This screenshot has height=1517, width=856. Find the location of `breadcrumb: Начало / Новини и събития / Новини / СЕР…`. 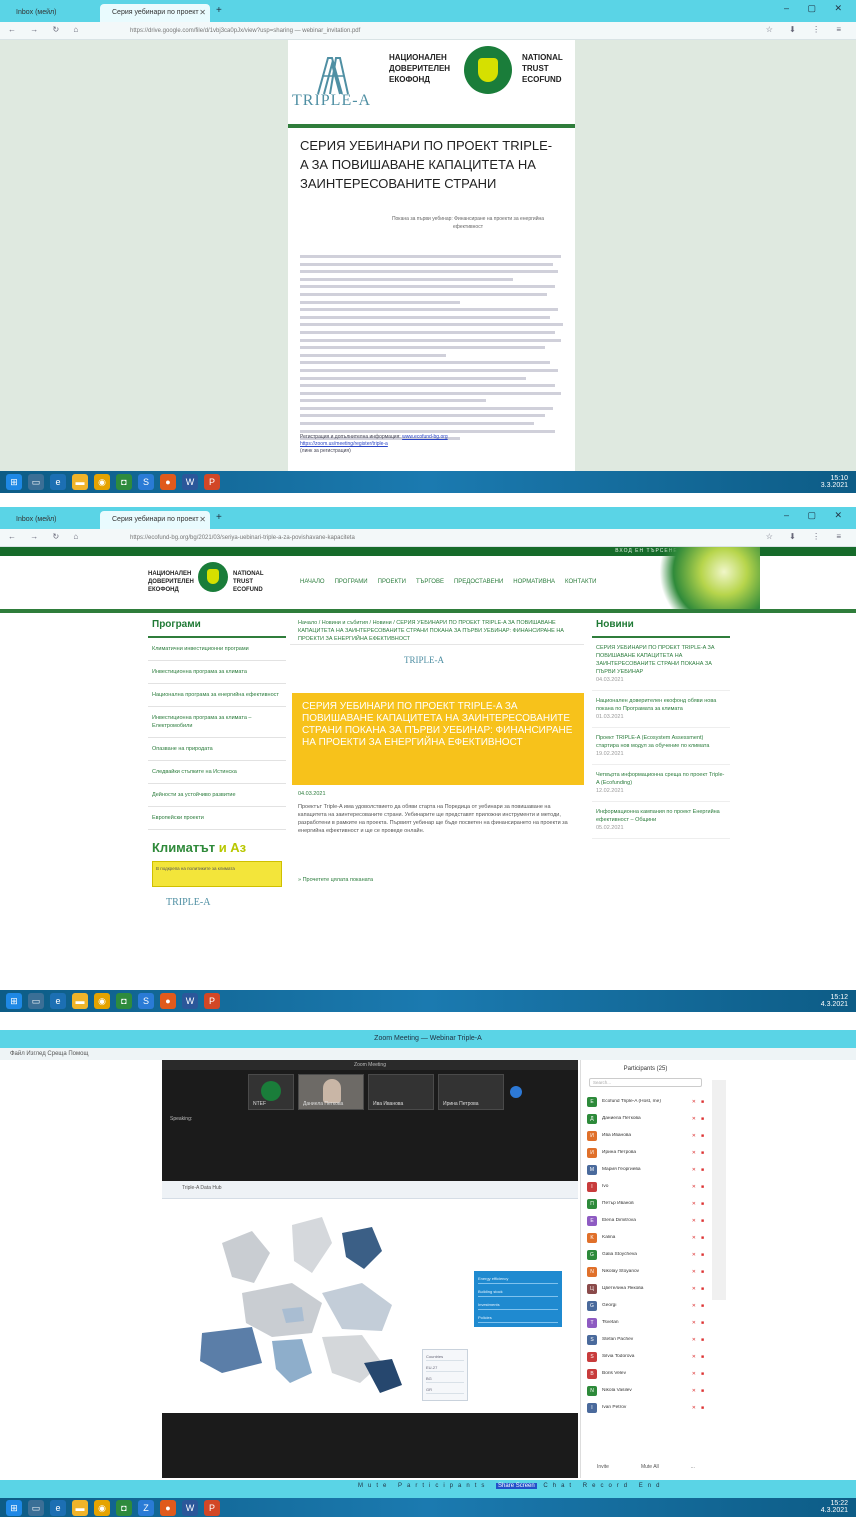

breadcrumb: Начало / Новини и събития / Новини / СЕР… is located at coordinates (437, 629).